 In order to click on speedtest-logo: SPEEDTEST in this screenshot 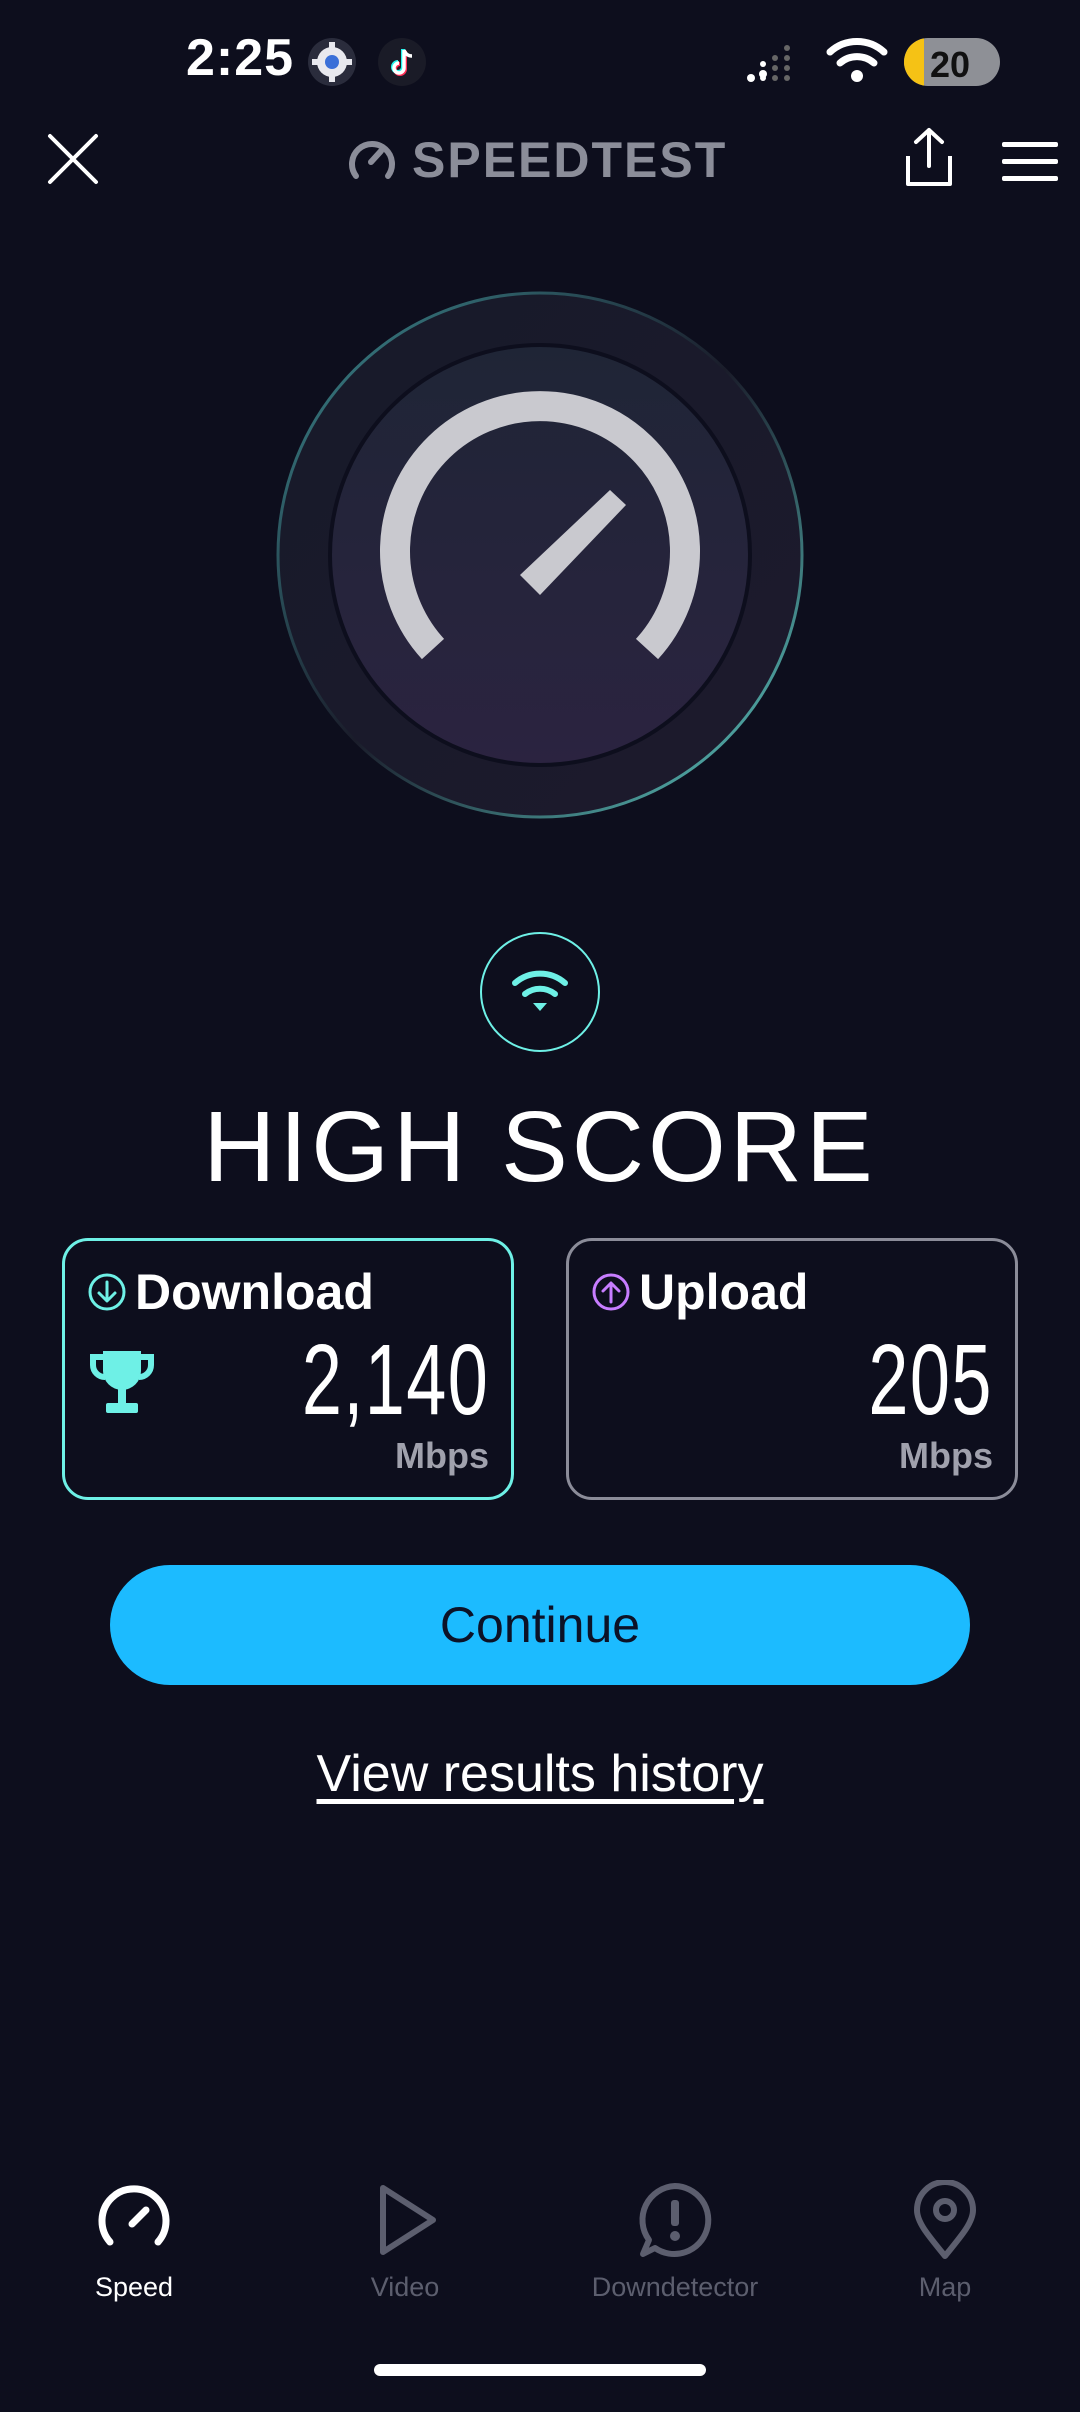, I will do `click(536, 160)`.